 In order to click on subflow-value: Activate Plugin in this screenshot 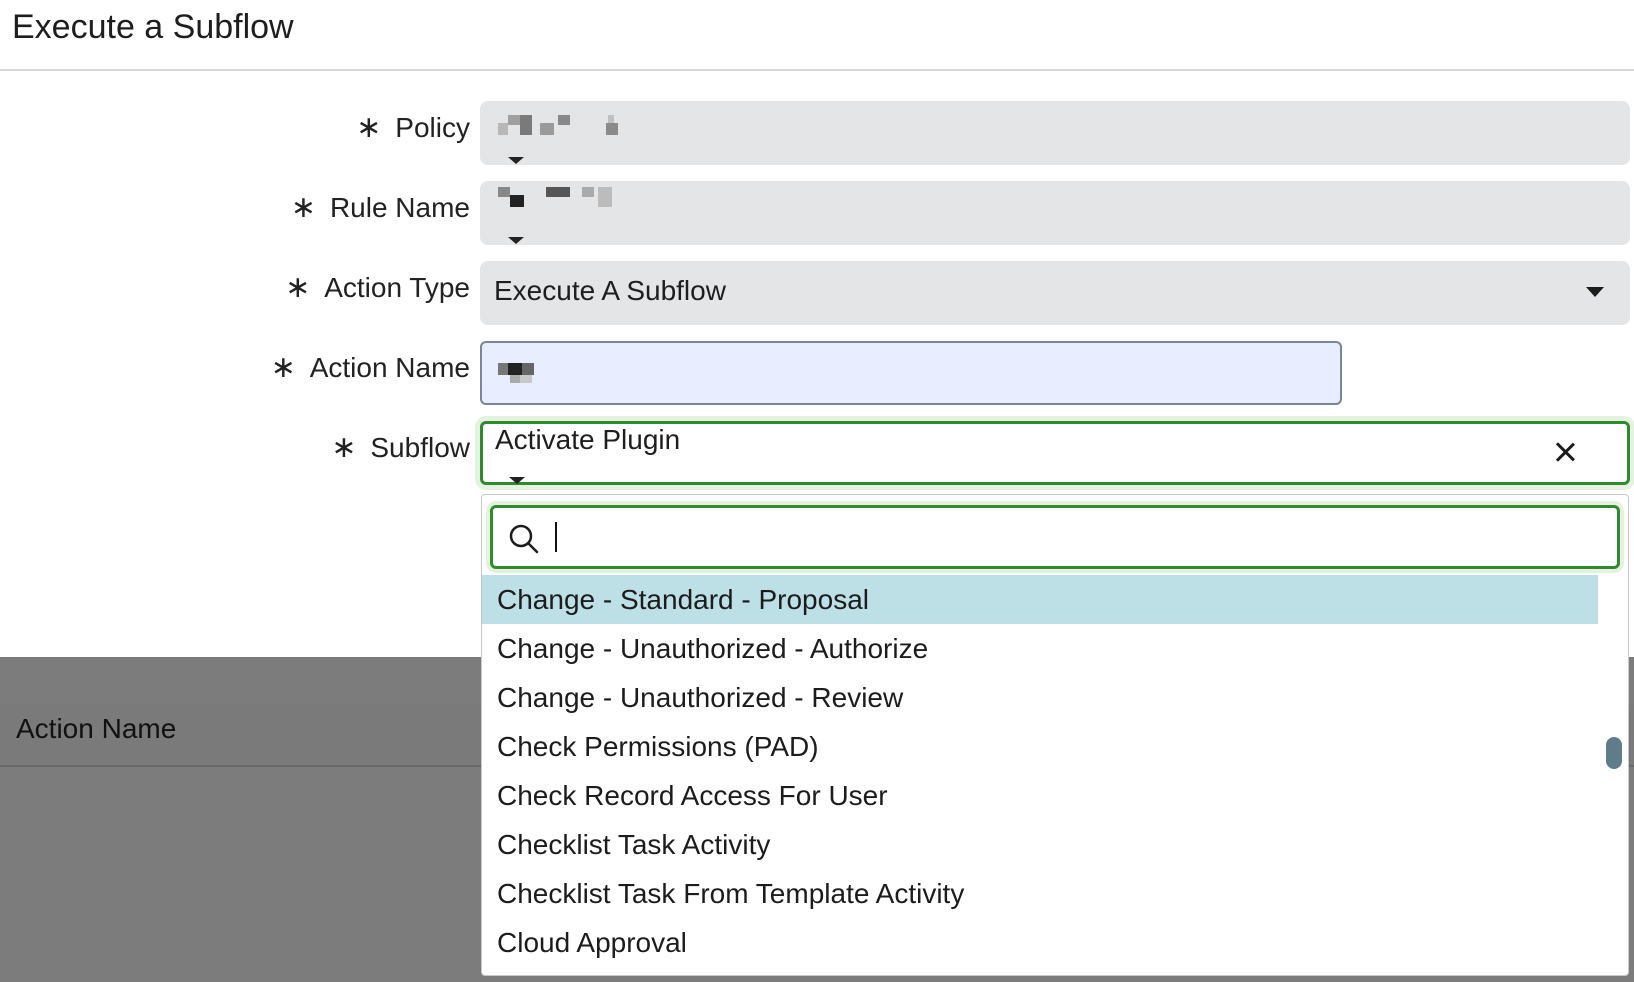, I will do `click(588, 439)`.